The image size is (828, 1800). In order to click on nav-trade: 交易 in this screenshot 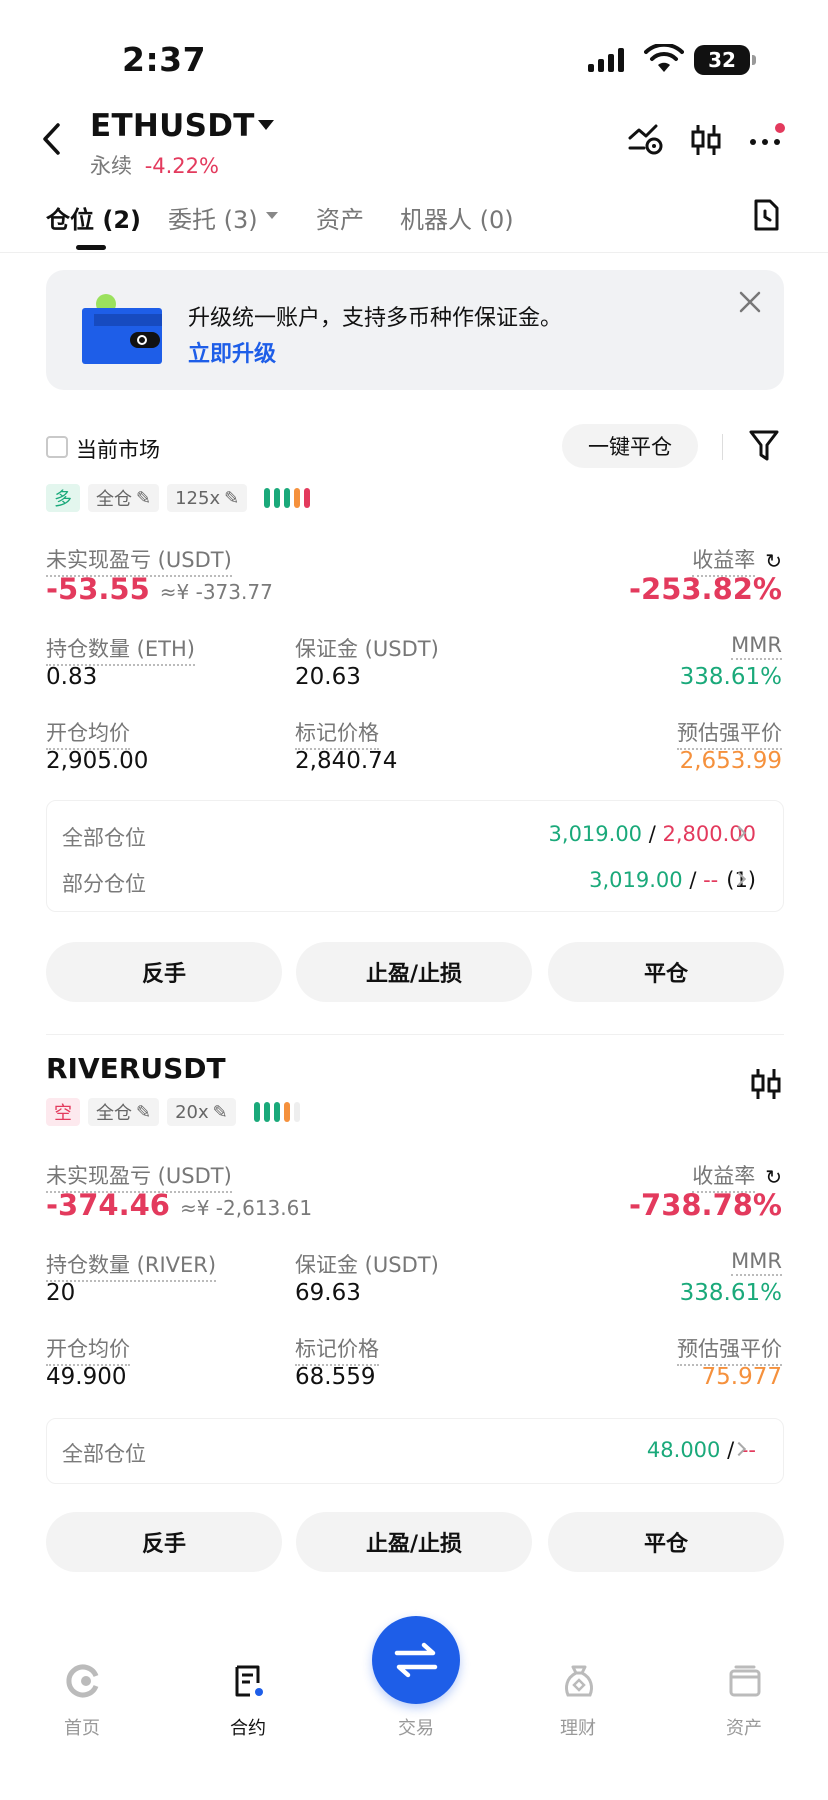, I will do `click(416, 1727)`.